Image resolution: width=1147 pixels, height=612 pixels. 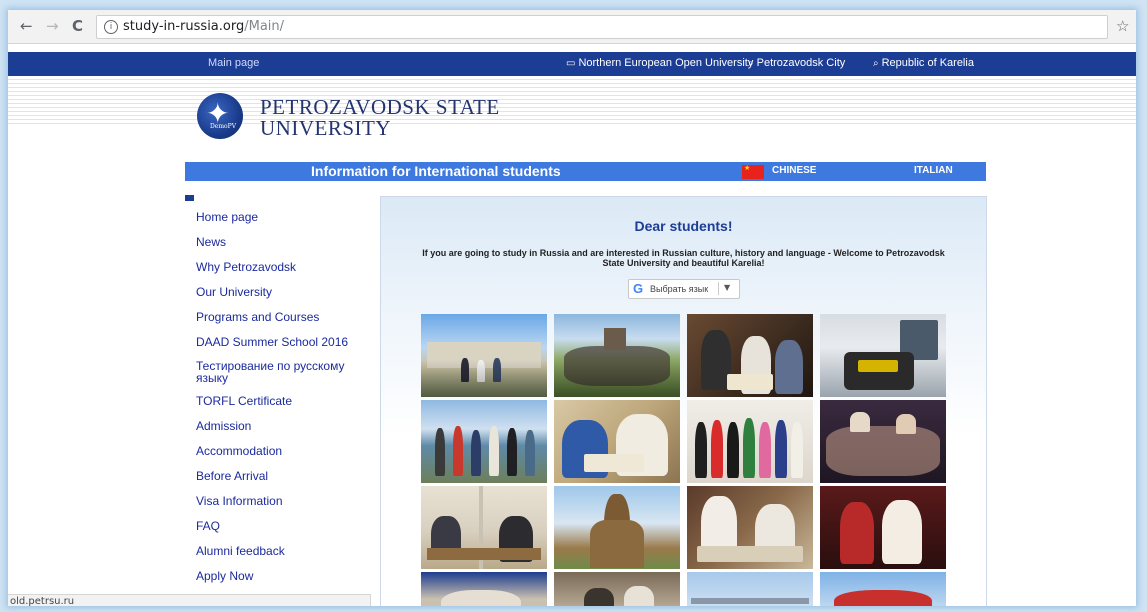 I want to click on sidebar-item-before-arrival: Before Arrival, so click(x=286, y=476).